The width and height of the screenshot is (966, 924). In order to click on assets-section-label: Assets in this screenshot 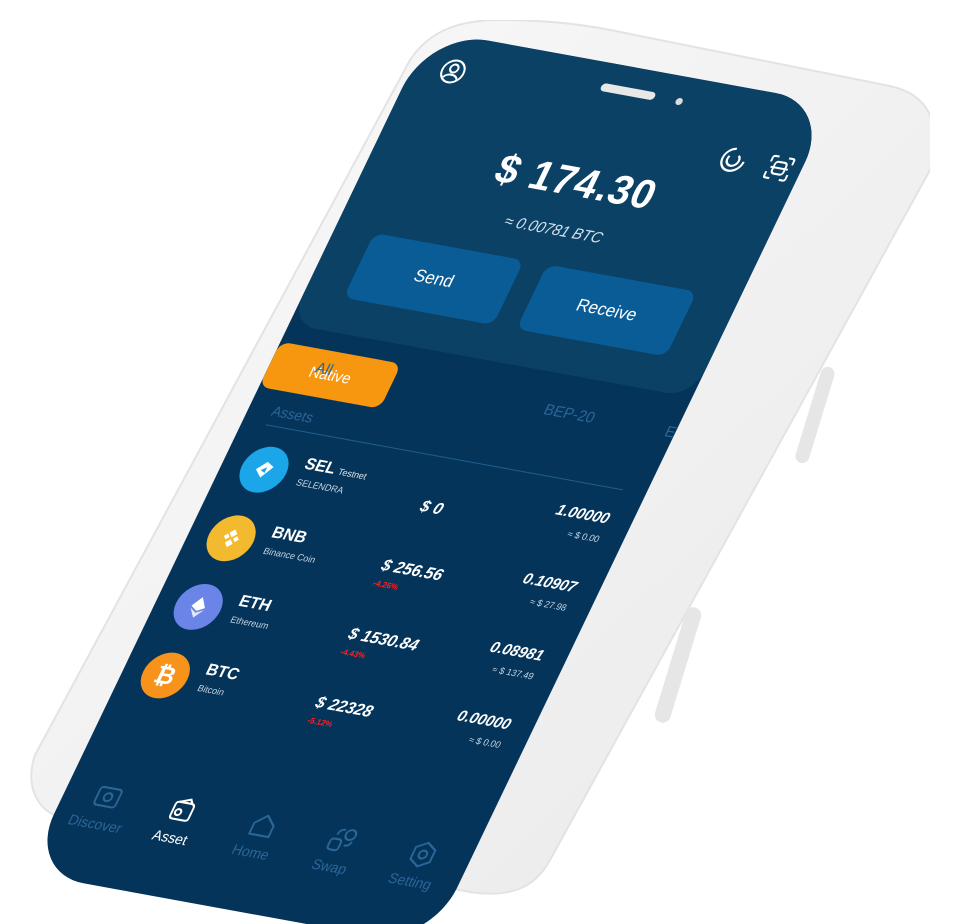, I will do `click(292, 414)`.